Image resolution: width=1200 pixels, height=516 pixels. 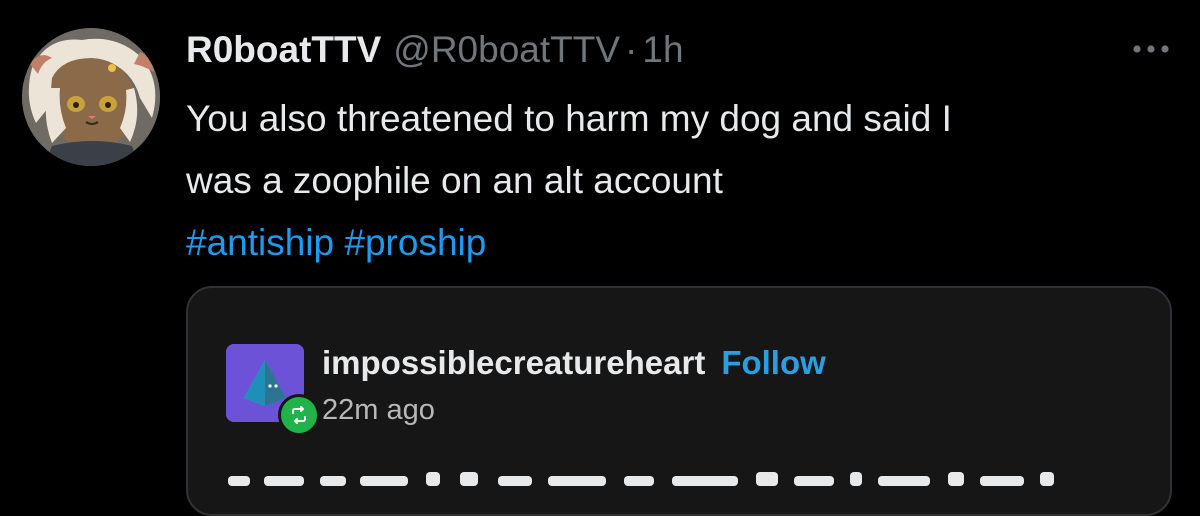 I want to click on more-options-button, so click(x=1151, y=49).